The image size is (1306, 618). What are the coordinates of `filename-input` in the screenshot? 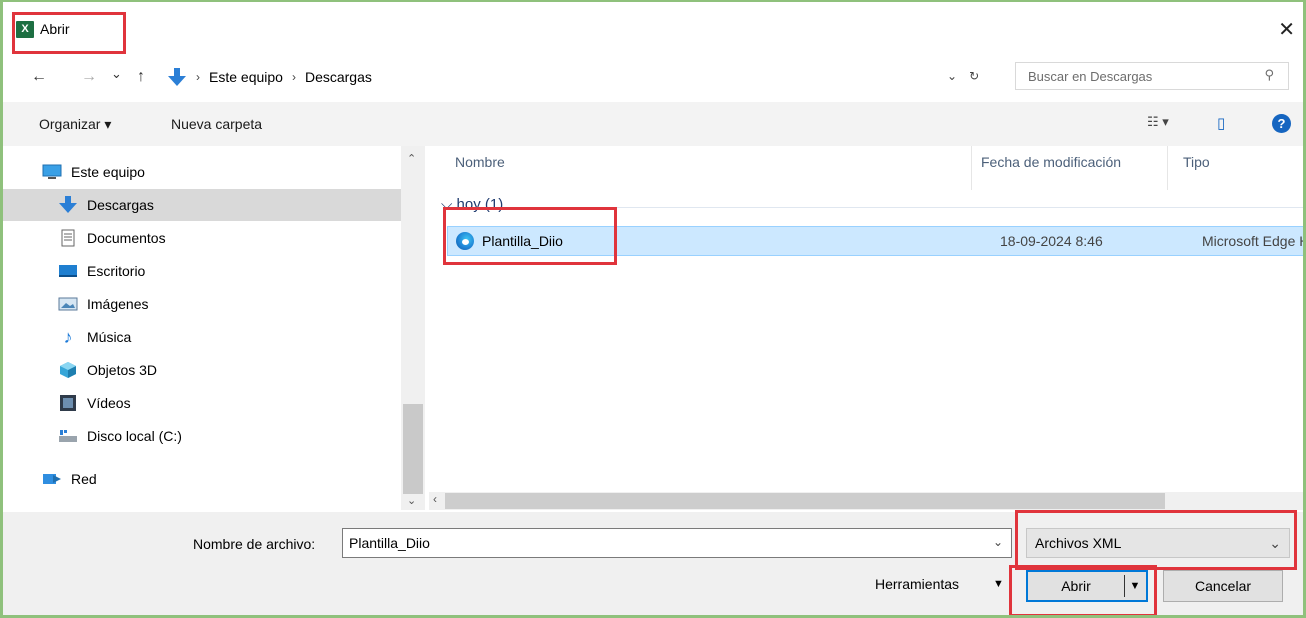 It's located at (654, 543).